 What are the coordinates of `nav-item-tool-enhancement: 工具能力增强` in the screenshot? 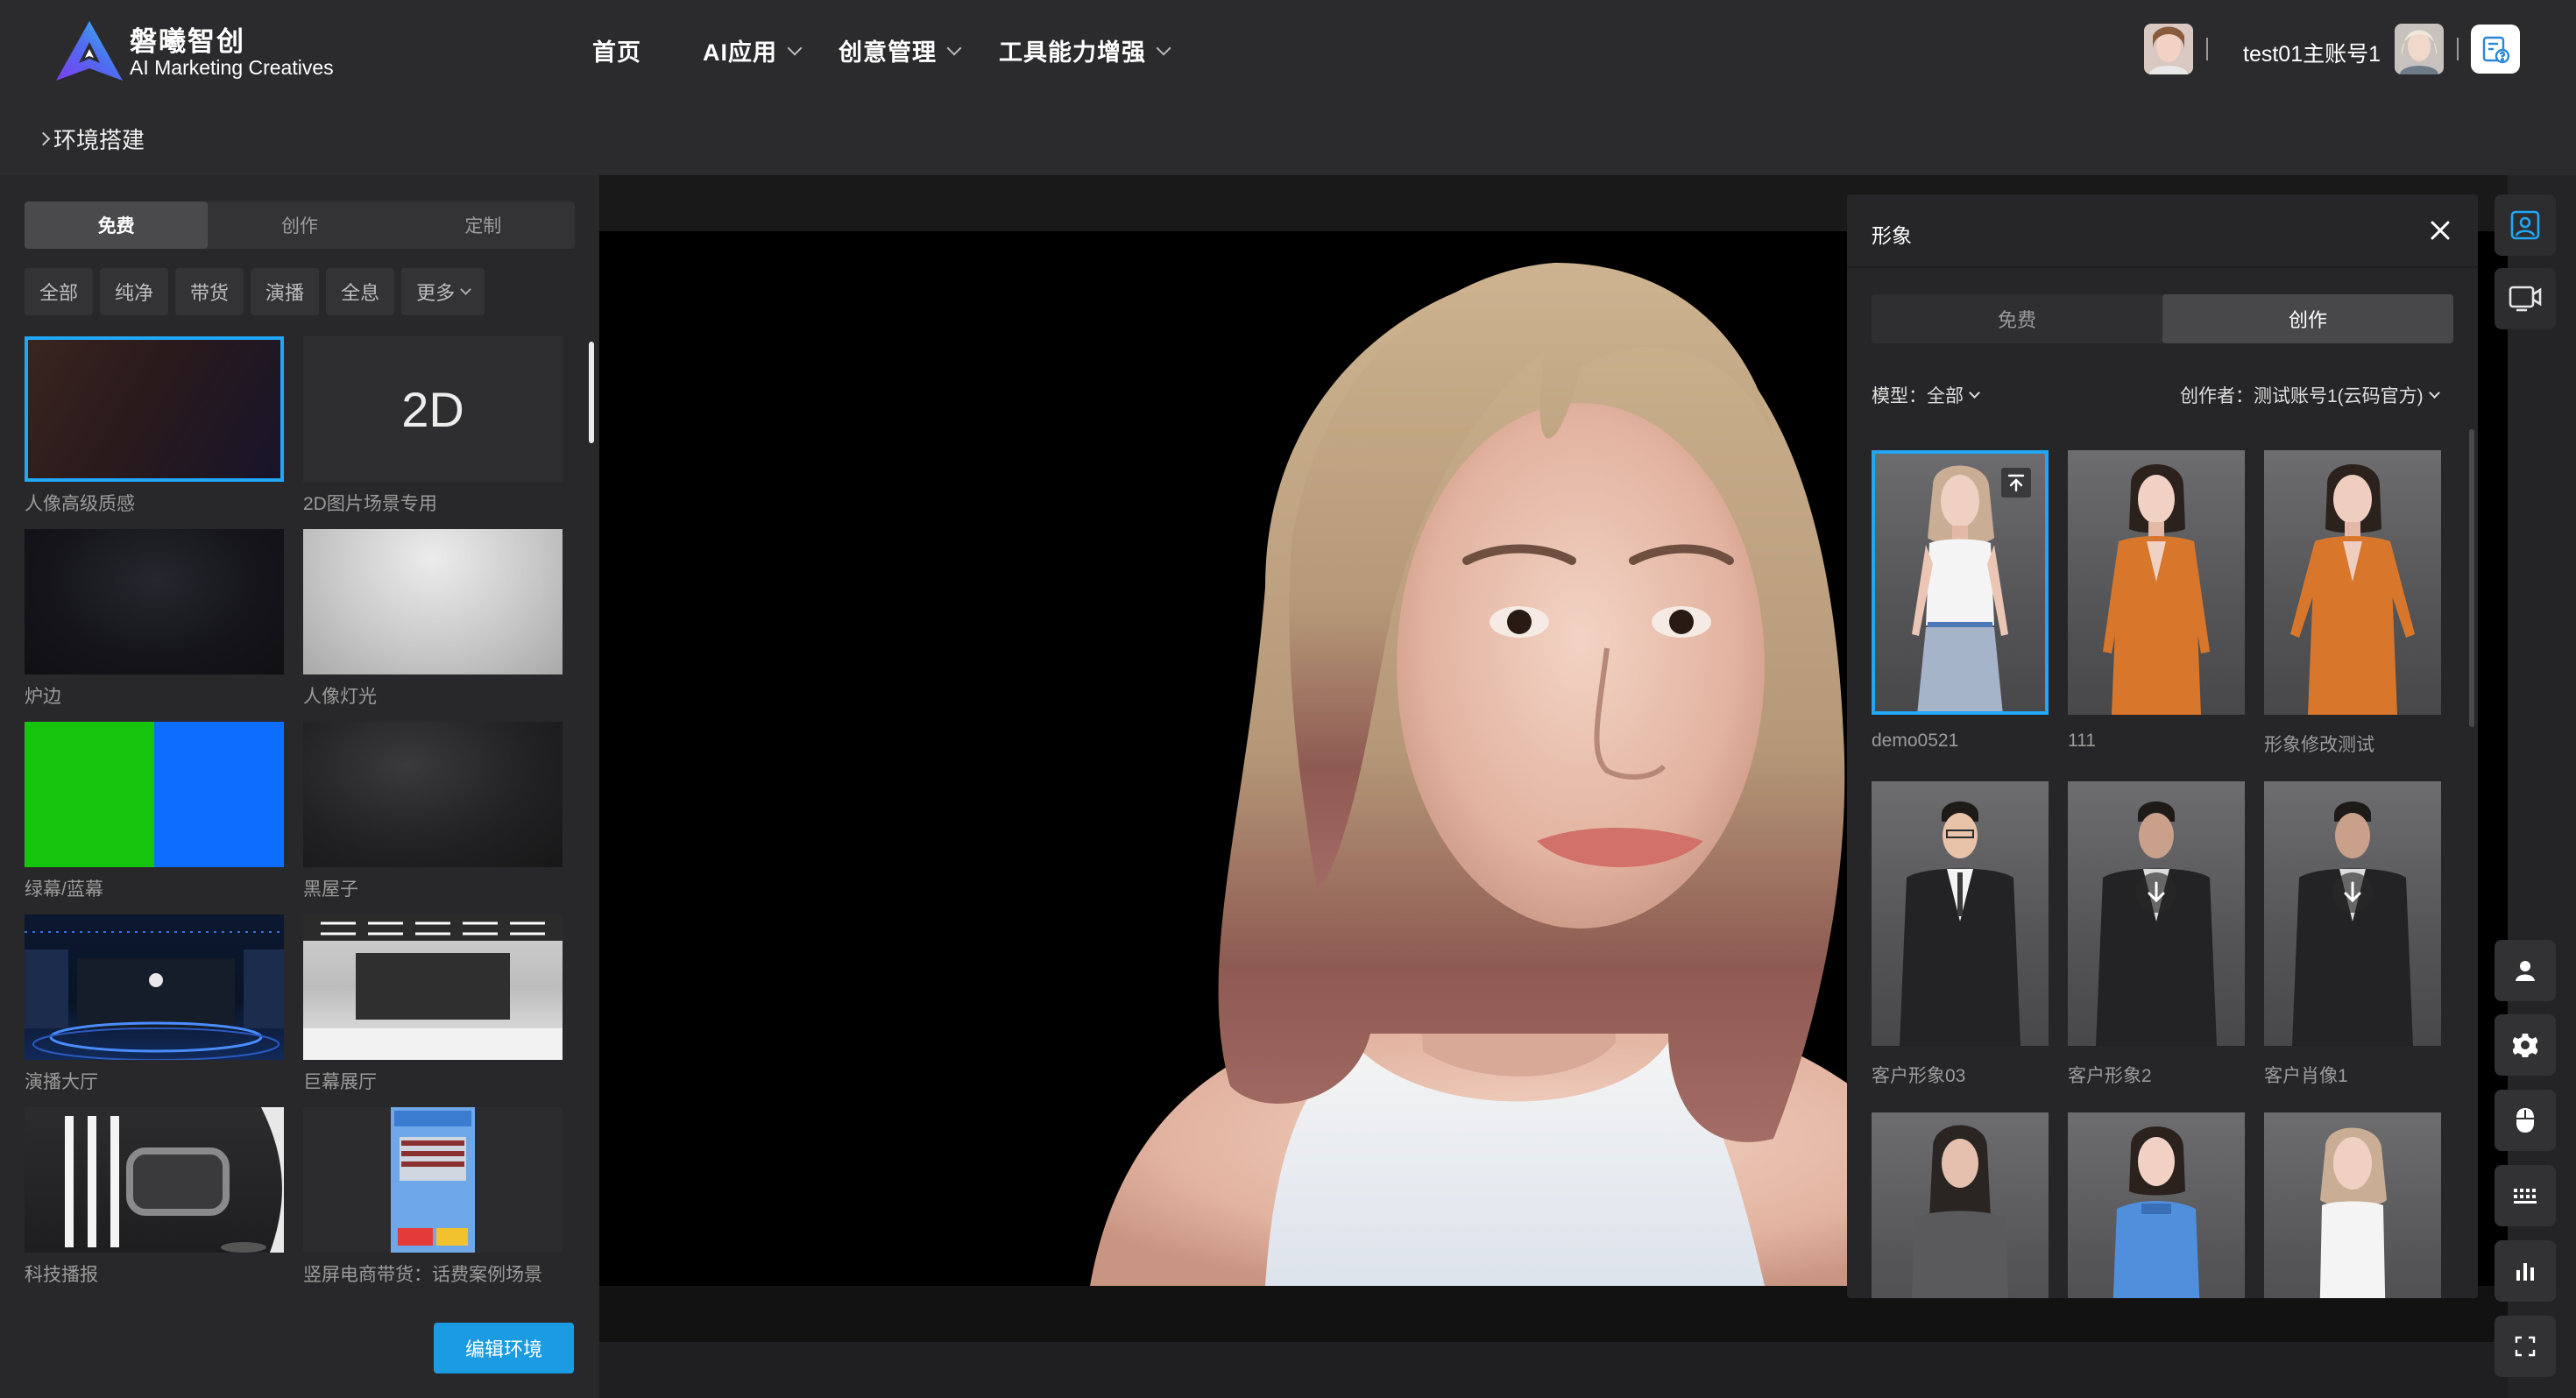 It's located at (1085, 50).